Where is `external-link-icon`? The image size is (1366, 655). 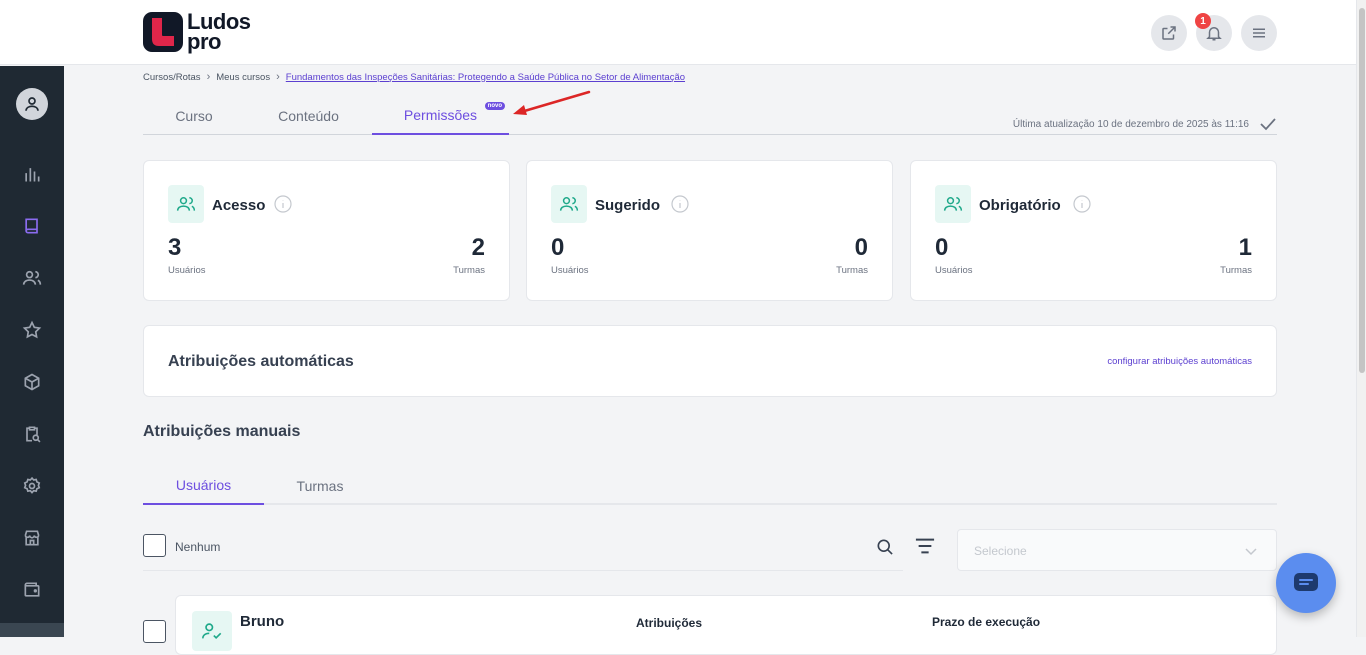 external-link-icon is located at coordinates (1169, 33).